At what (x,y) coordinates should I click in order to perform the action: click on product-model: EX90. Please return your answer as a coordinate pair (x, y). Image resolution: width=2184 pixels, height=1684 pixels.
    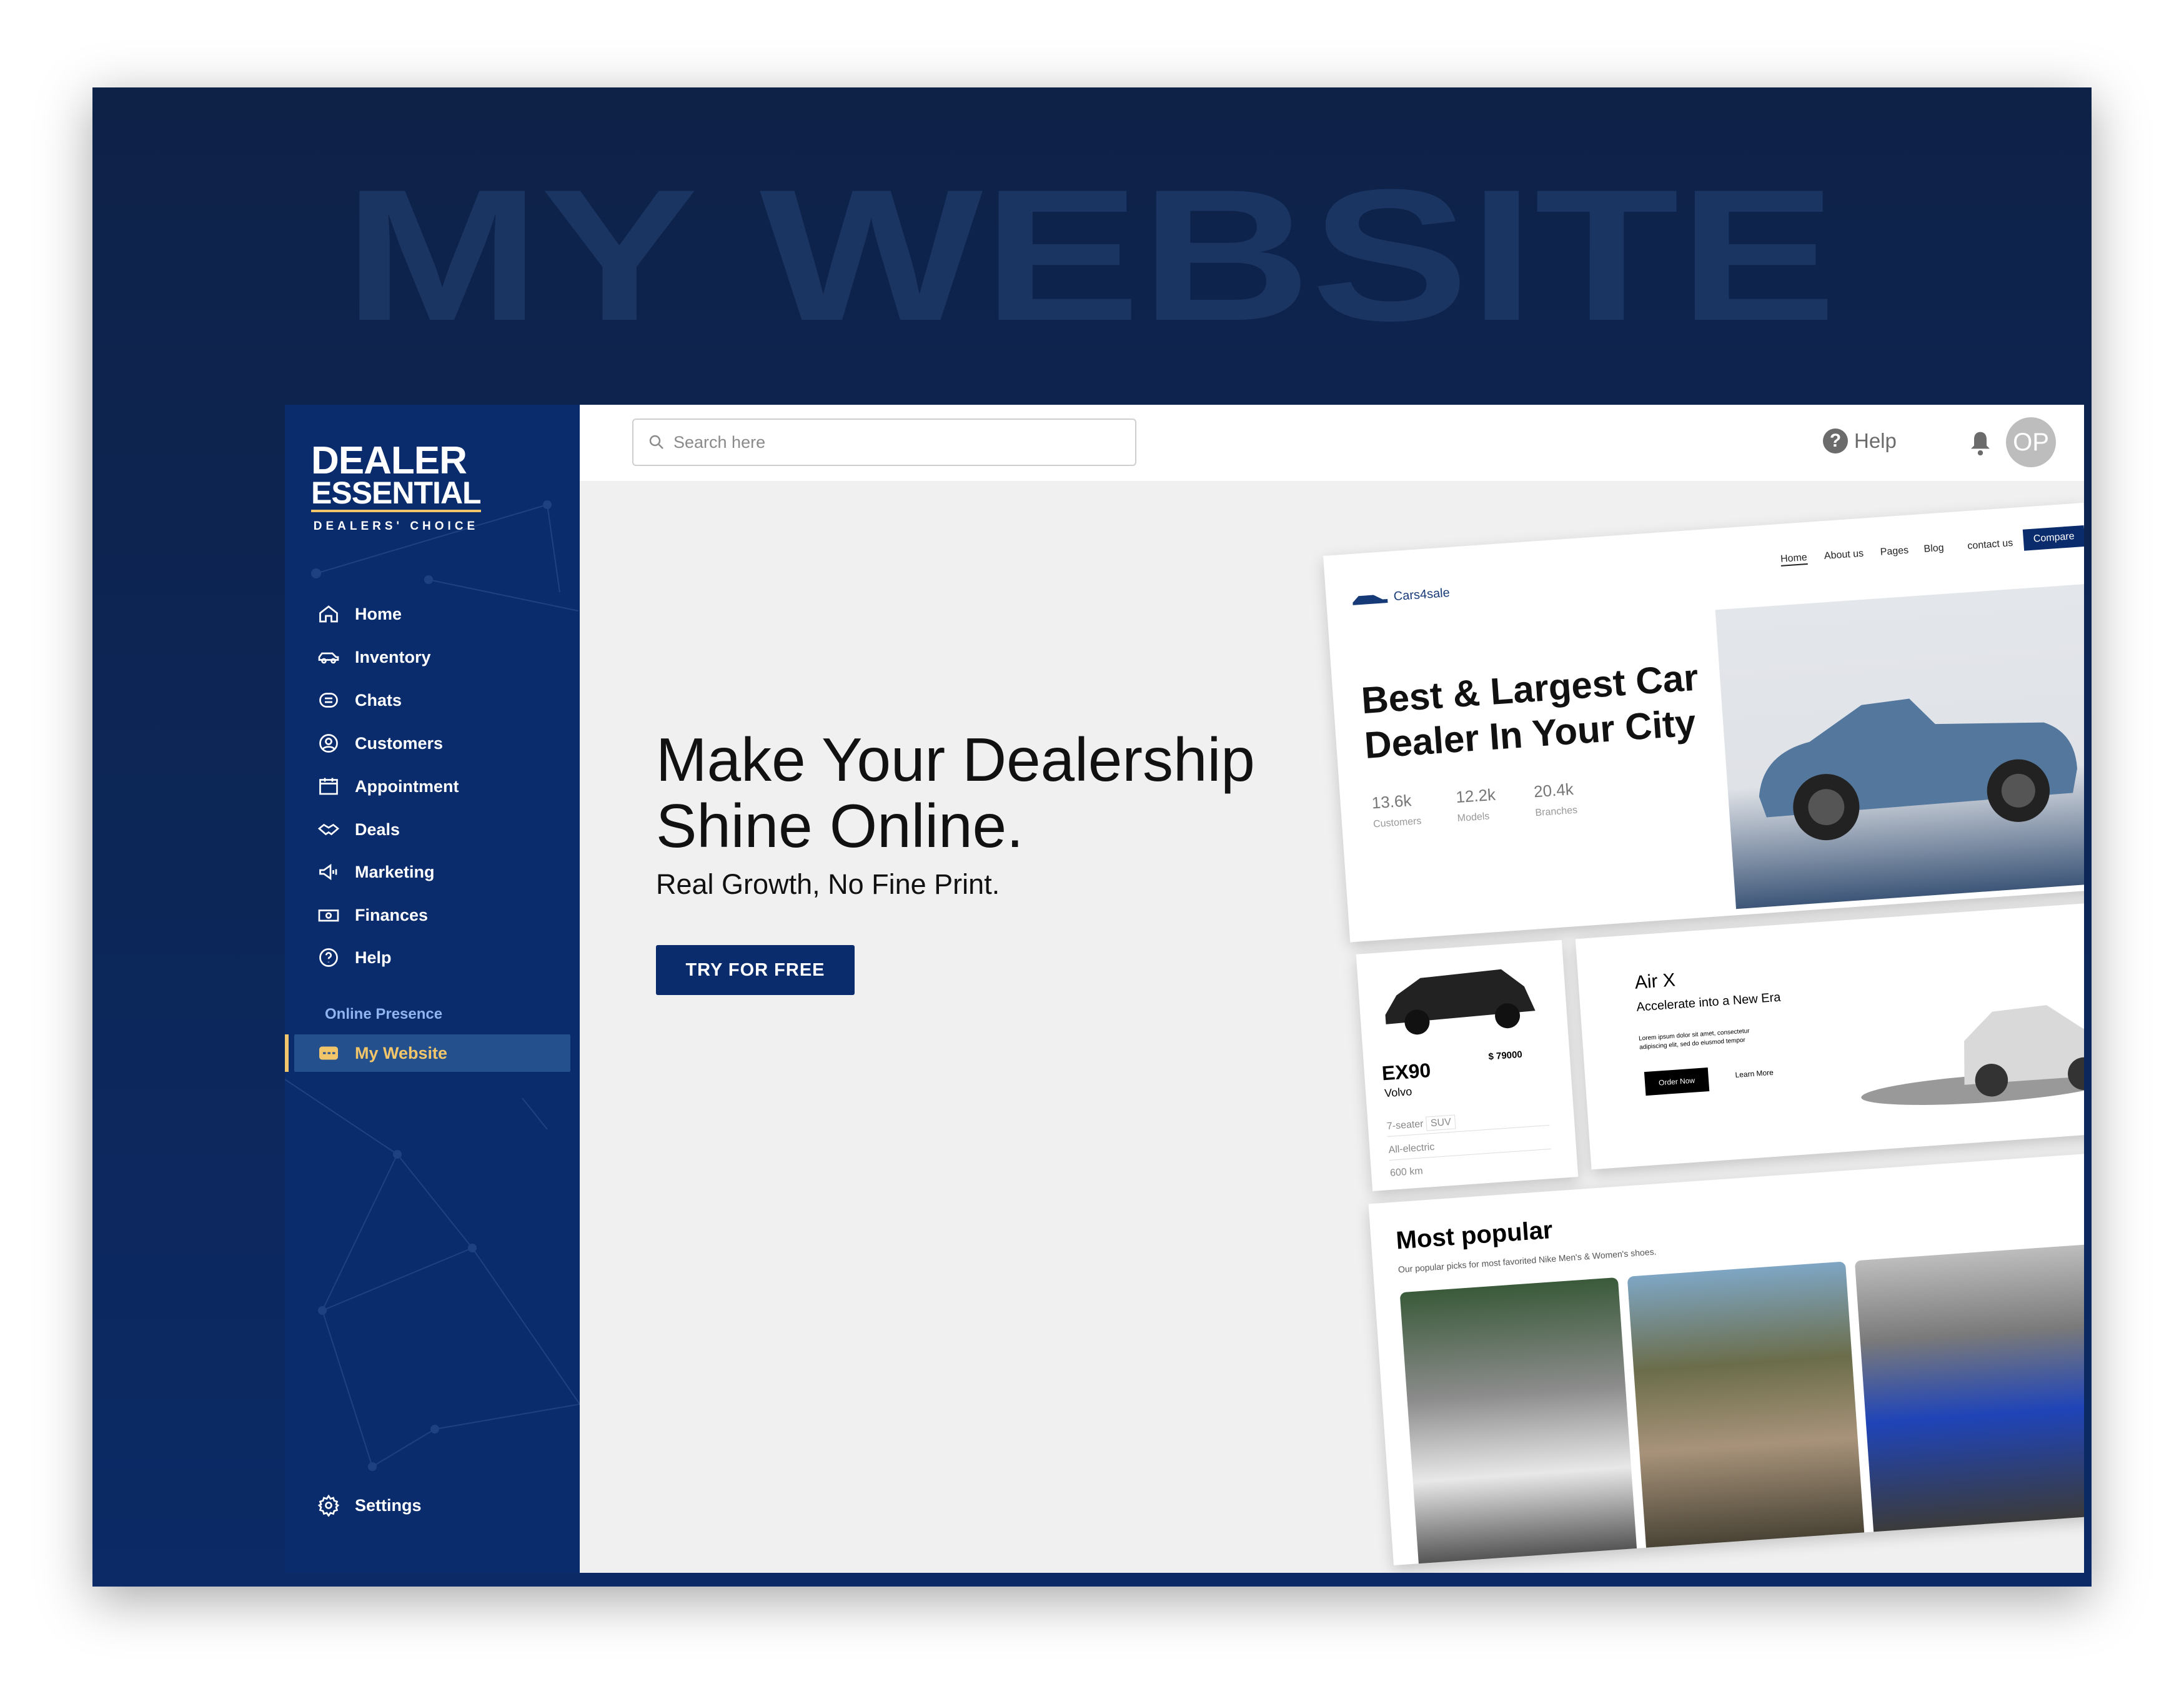
    Looking at the image, I should click on (1406, 1072).